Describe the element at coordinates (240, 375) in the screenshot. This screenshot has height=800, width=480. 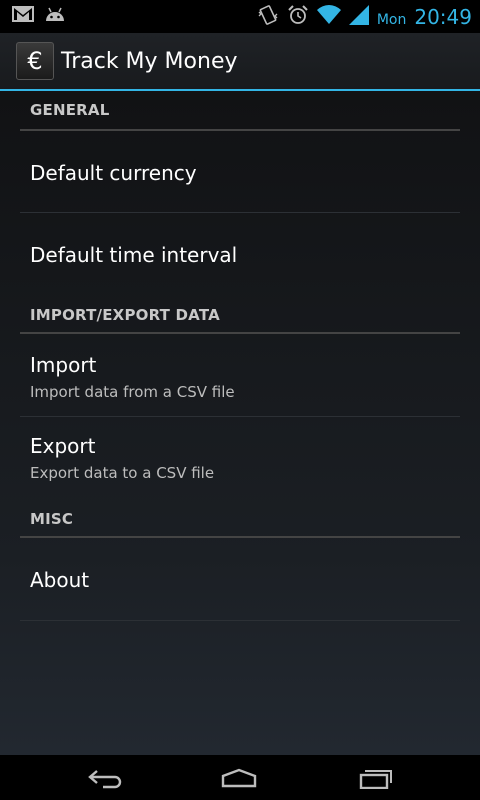
I see `pref-import: Import Import data from a CSV file` at that location.